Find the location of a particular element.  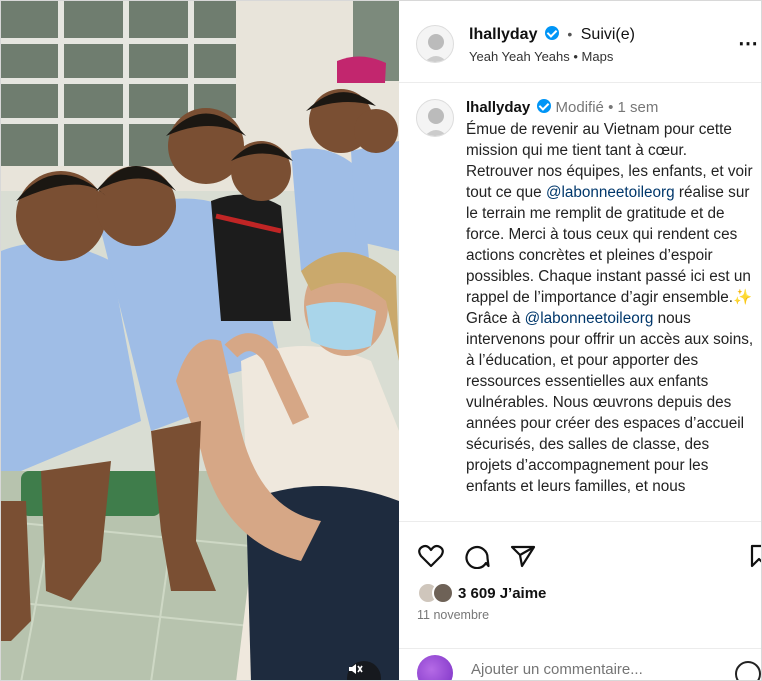

follow-button: Suivi(e) is located at coordinates (608, 34).